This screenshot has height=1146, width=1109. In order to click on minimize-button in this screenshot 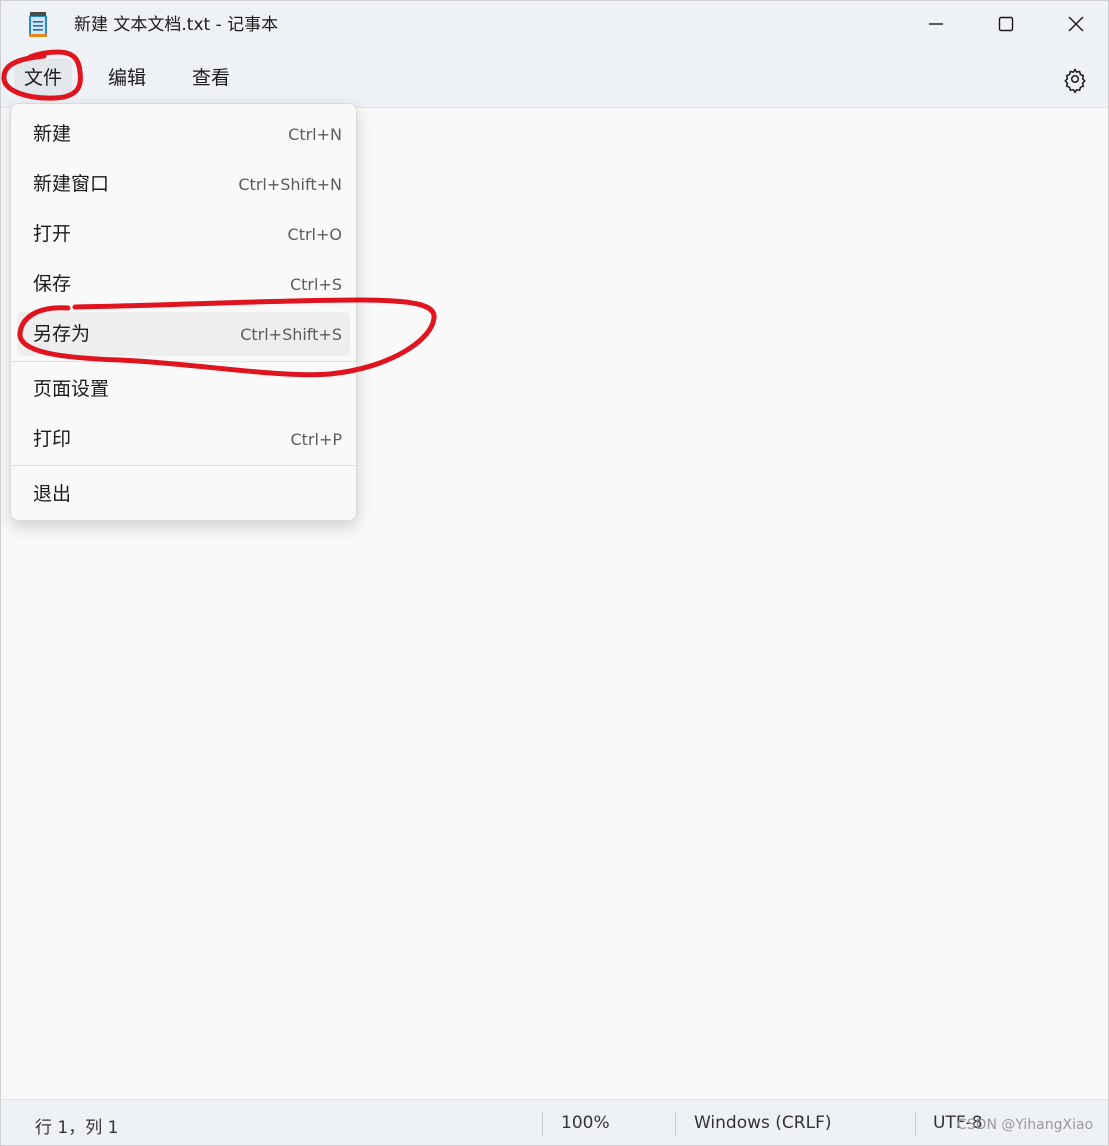, I will do `click(936, 24)`.